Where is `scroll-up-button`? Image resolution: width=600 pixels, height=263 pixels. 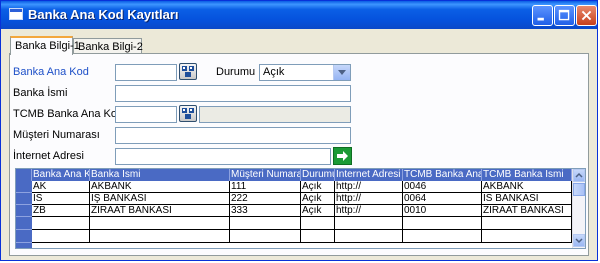
scroll-up-button is located at coordinates (579, 175).